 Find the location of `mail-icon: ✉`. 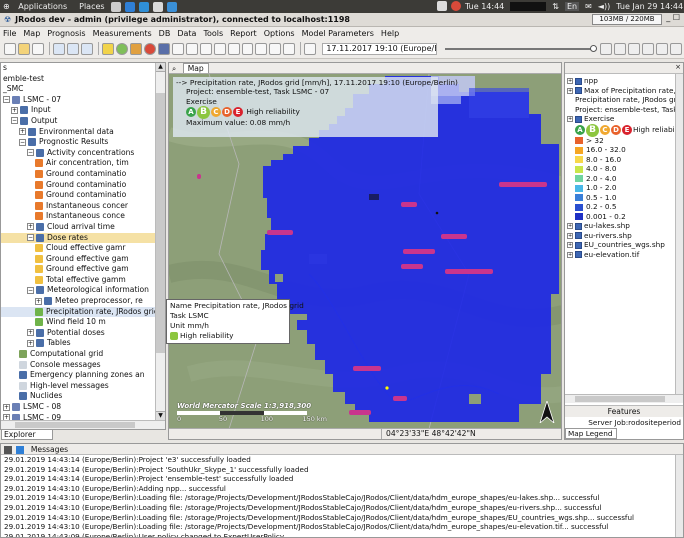

mail-icon: ✉ is located at coordinates (588, 6).